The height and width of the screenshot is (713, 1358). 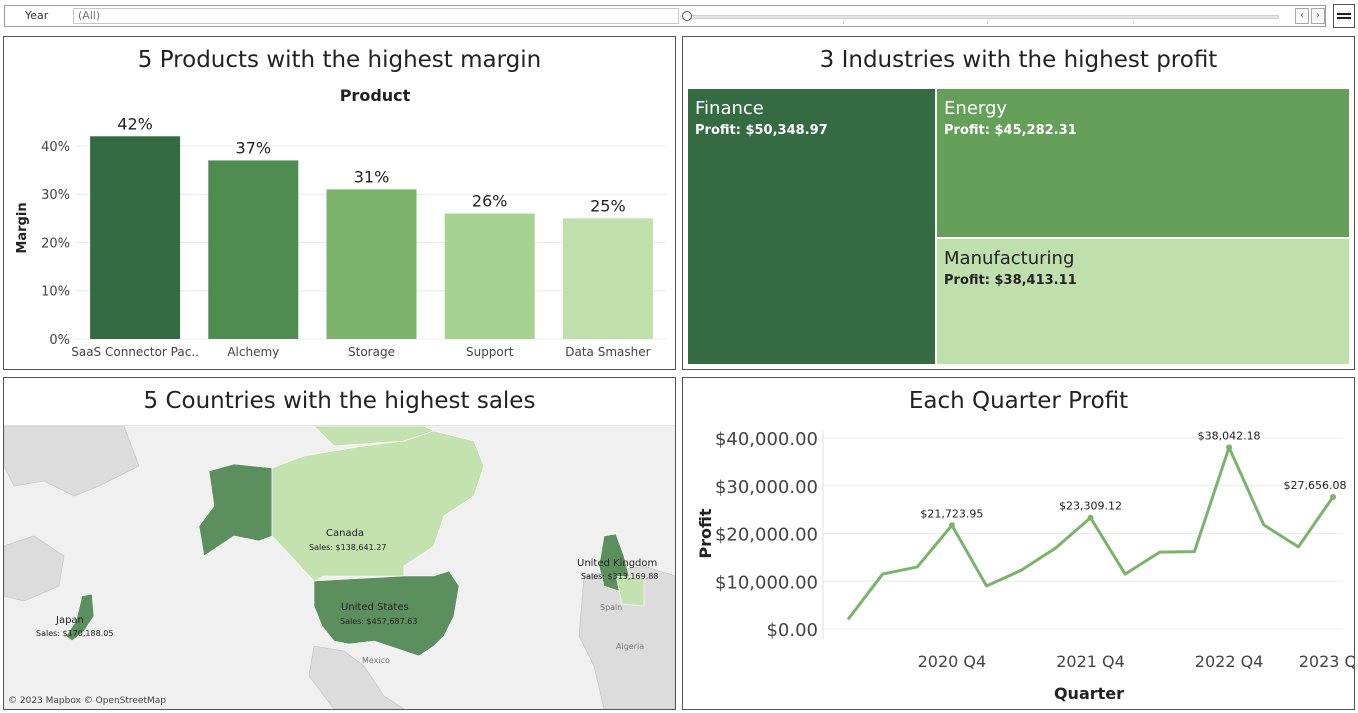 What do you see at coordinates (135, 123) in the screenshot?
I see `bar-value-label: 42%` at bounding box center [135, 123].